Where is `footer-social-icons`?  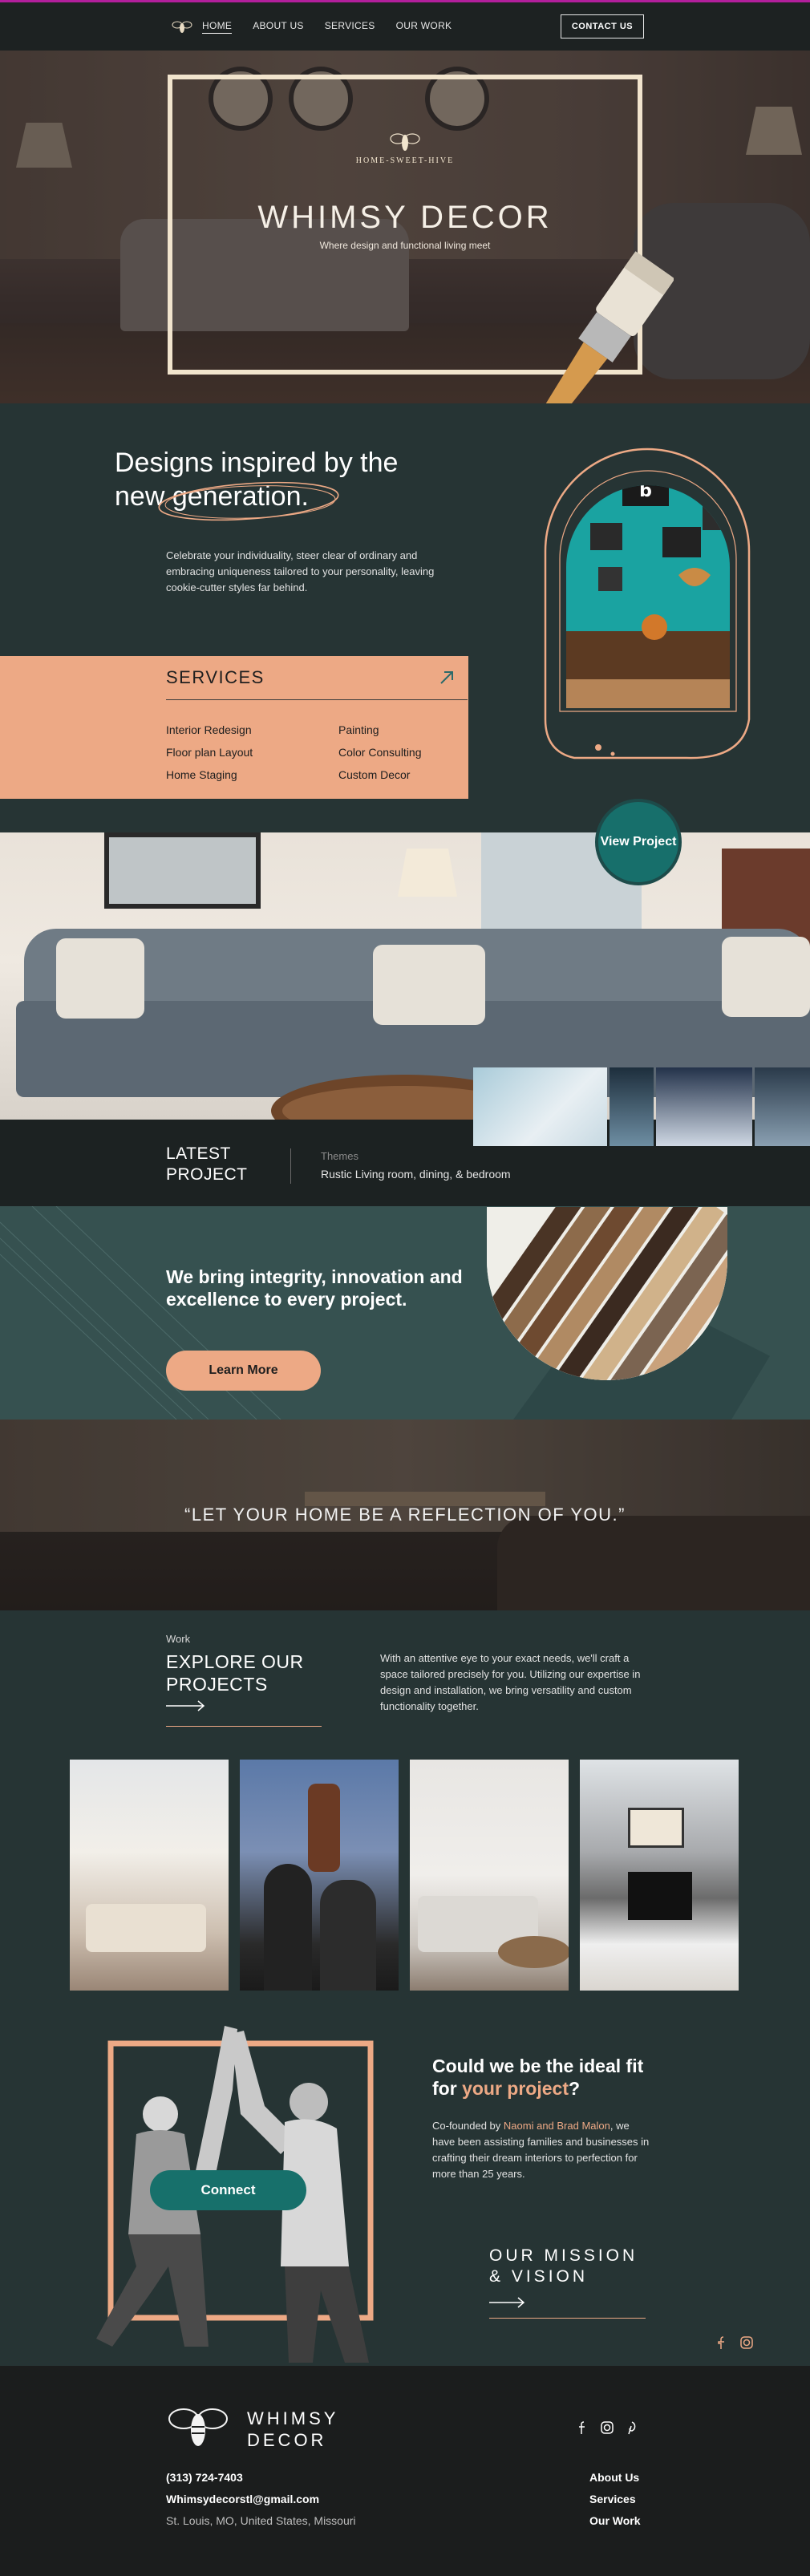 footer-social-icons is located at coordinates (607, 2427).